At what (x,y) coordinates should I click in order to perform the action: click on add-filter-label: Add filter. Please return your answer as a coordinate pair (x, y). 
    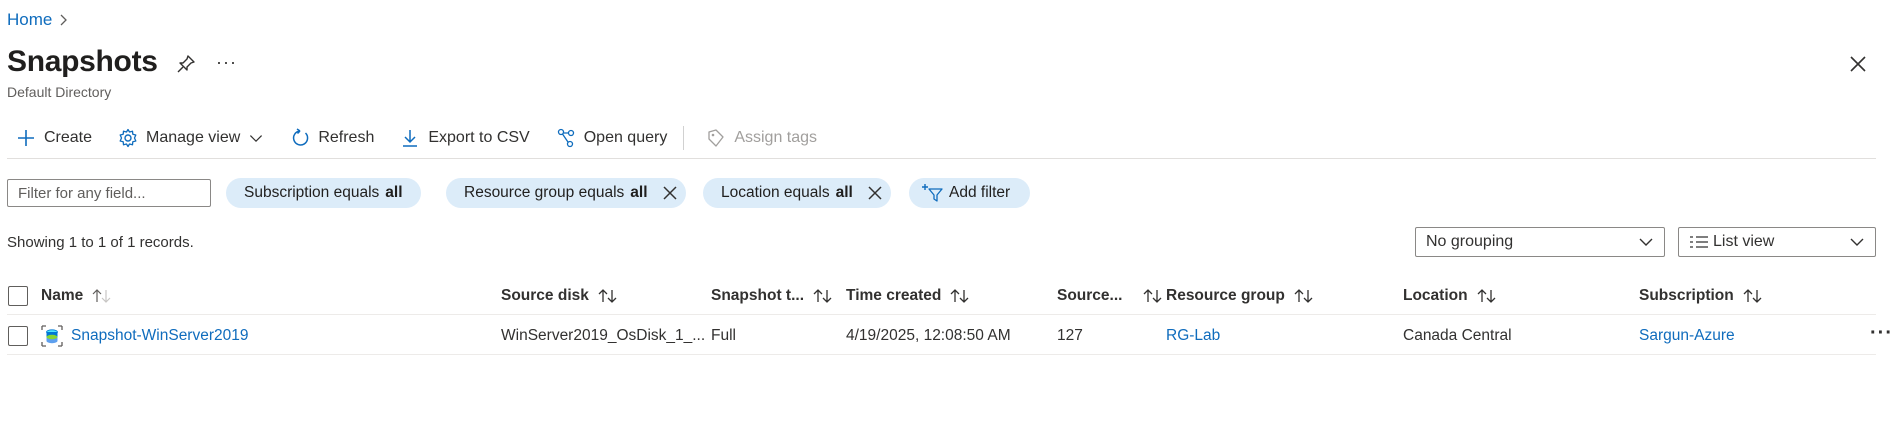
    Looking at the image, I should click on (980, 192).